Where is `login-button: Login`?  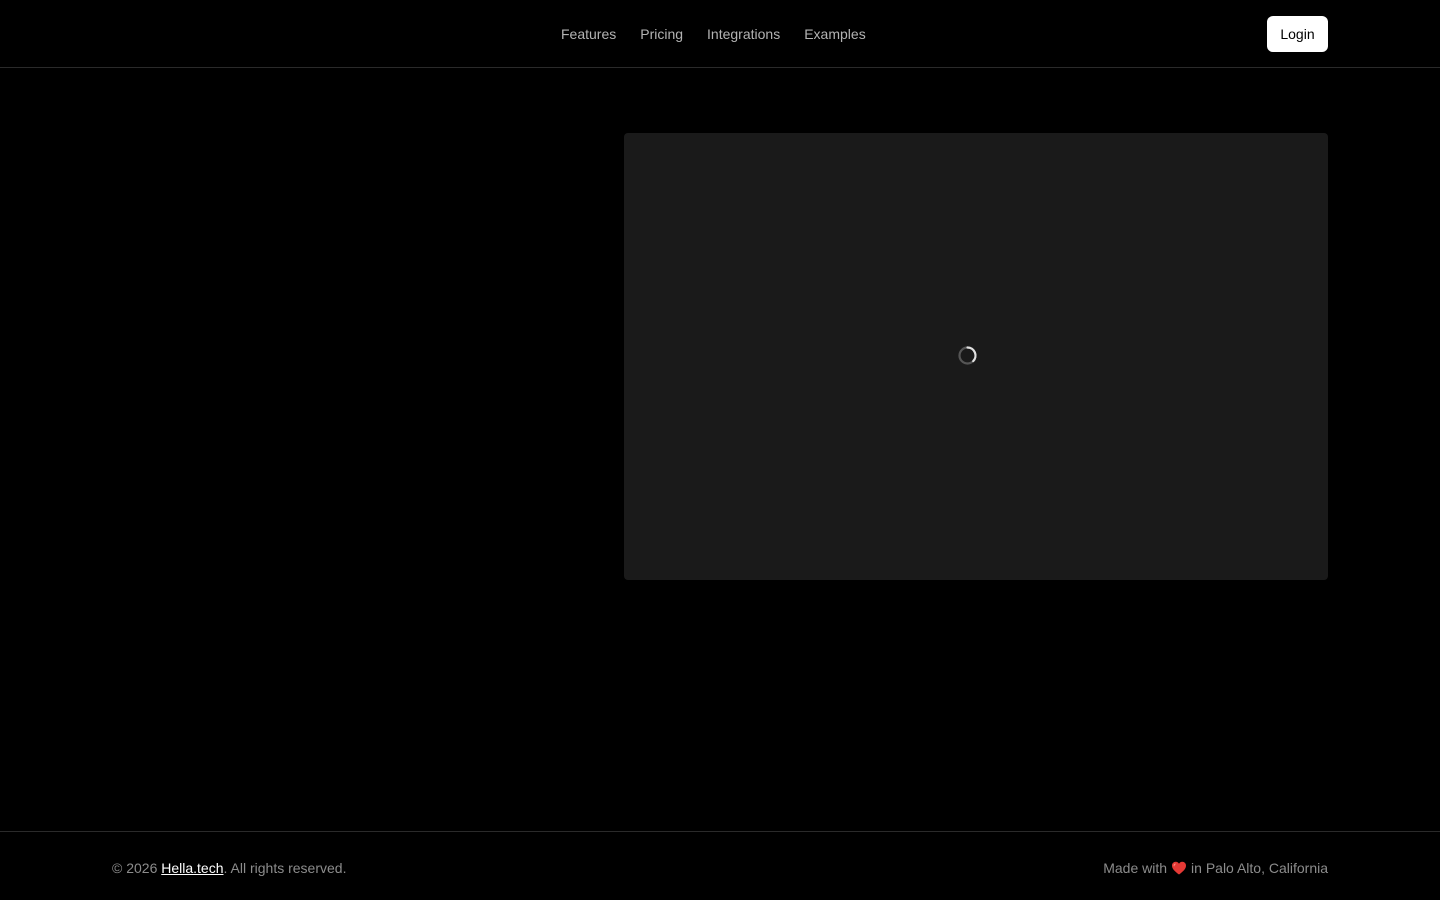
login-button: Login is located at coordinates (1297, 34).